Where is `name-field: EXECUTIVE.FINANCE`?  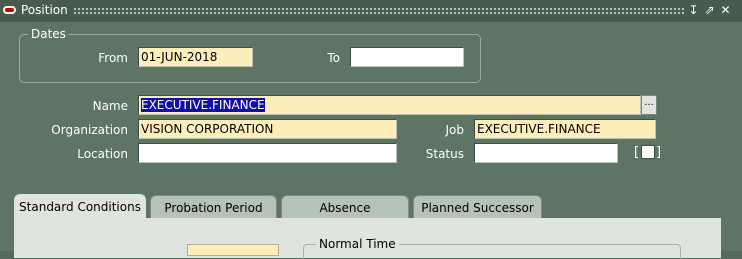
name-field: EXECUTIVE.FINANCE is located at coordinates (389, 105).